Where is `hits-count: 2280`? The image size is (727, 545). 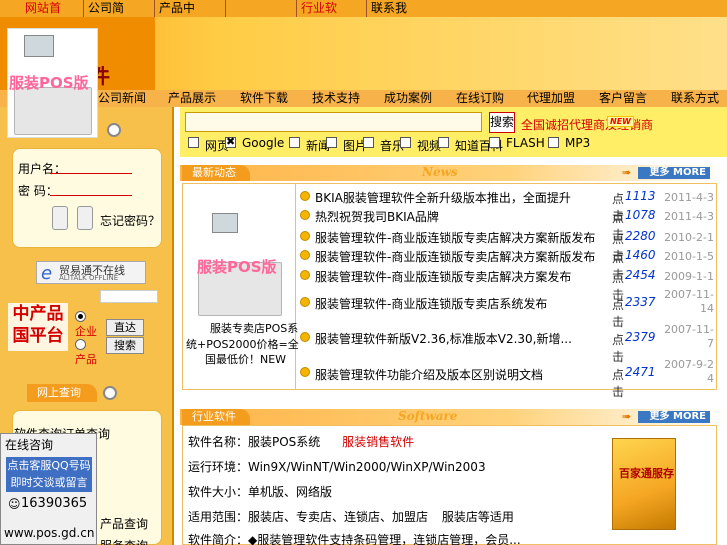
hits-count: 2280 is located at coordinates (640, 236).